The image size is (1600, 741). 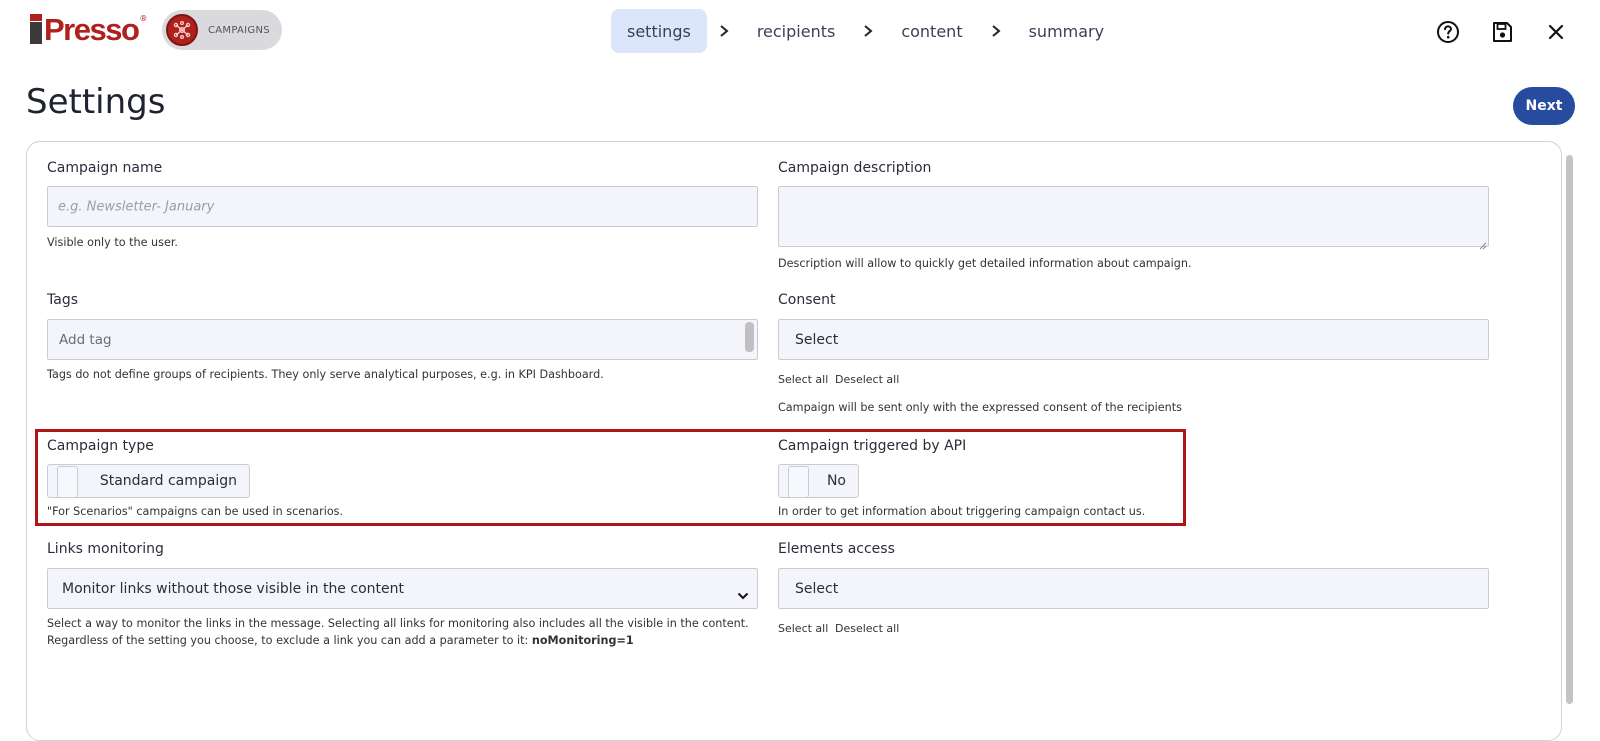 I want to click on campaign-name-placeholder: e.g. Newsletter- January, so click(x=136, y=206).